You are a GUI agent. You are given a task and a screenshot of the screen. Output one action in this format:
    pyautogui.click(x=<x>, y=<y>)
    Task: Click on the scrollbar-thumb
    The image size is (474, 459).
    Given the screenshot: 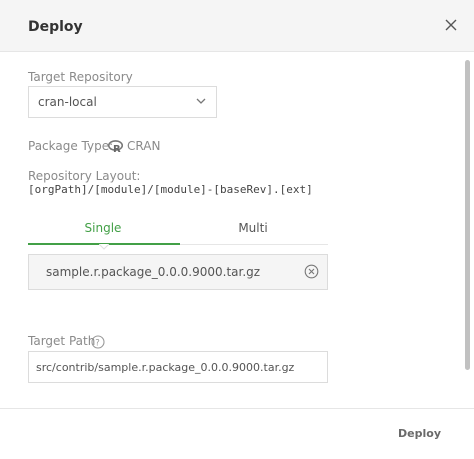 What is the action you would take?
    pyautogui.click(x=467, y=215)
    